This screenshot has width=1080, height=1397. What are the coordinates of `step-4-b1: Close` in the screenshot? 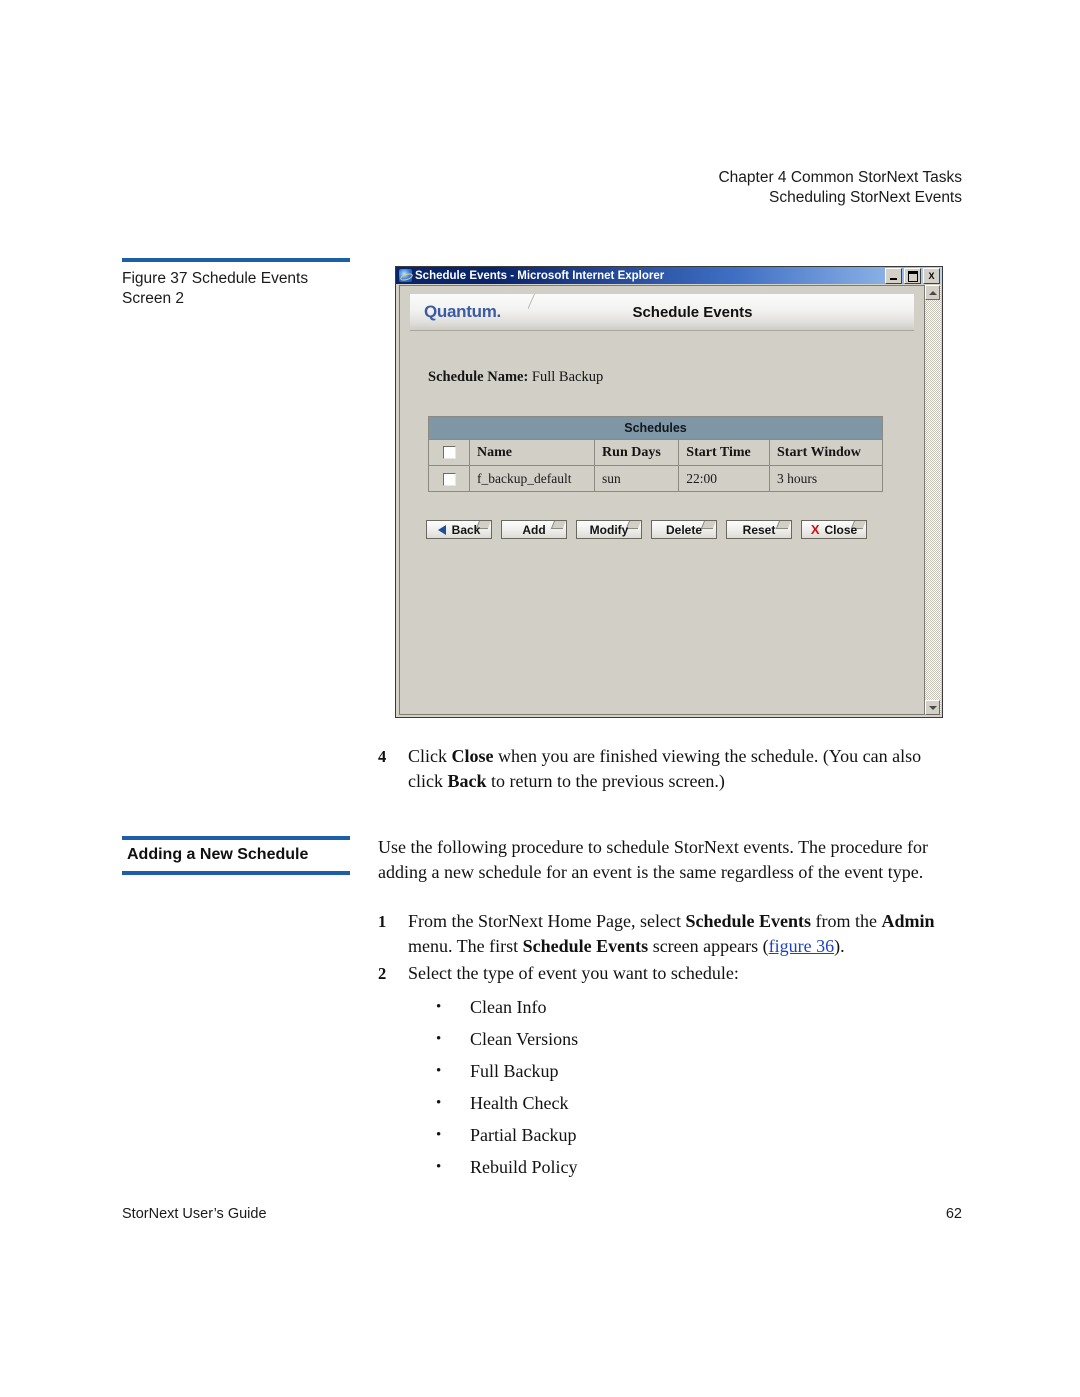 It's located at (472, 756).